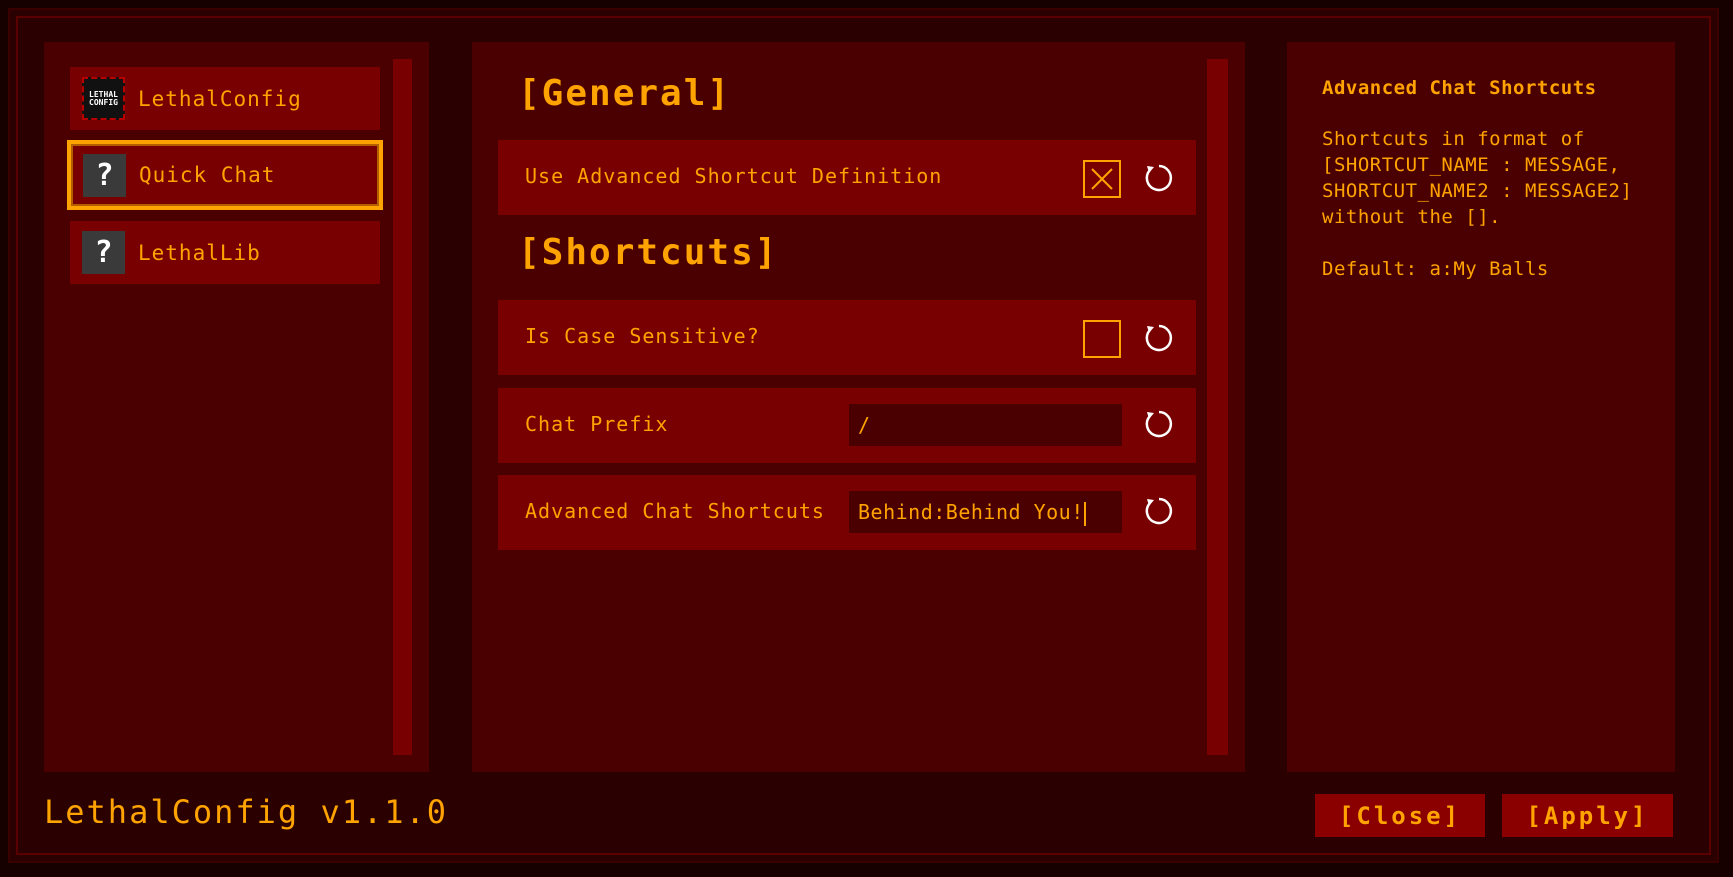  What do you see at coordinates (847, 337) in the screenshot?
I see `config-row-is-case-sensitive: Is Case Sensitive?` at bounding box center [847, 337].